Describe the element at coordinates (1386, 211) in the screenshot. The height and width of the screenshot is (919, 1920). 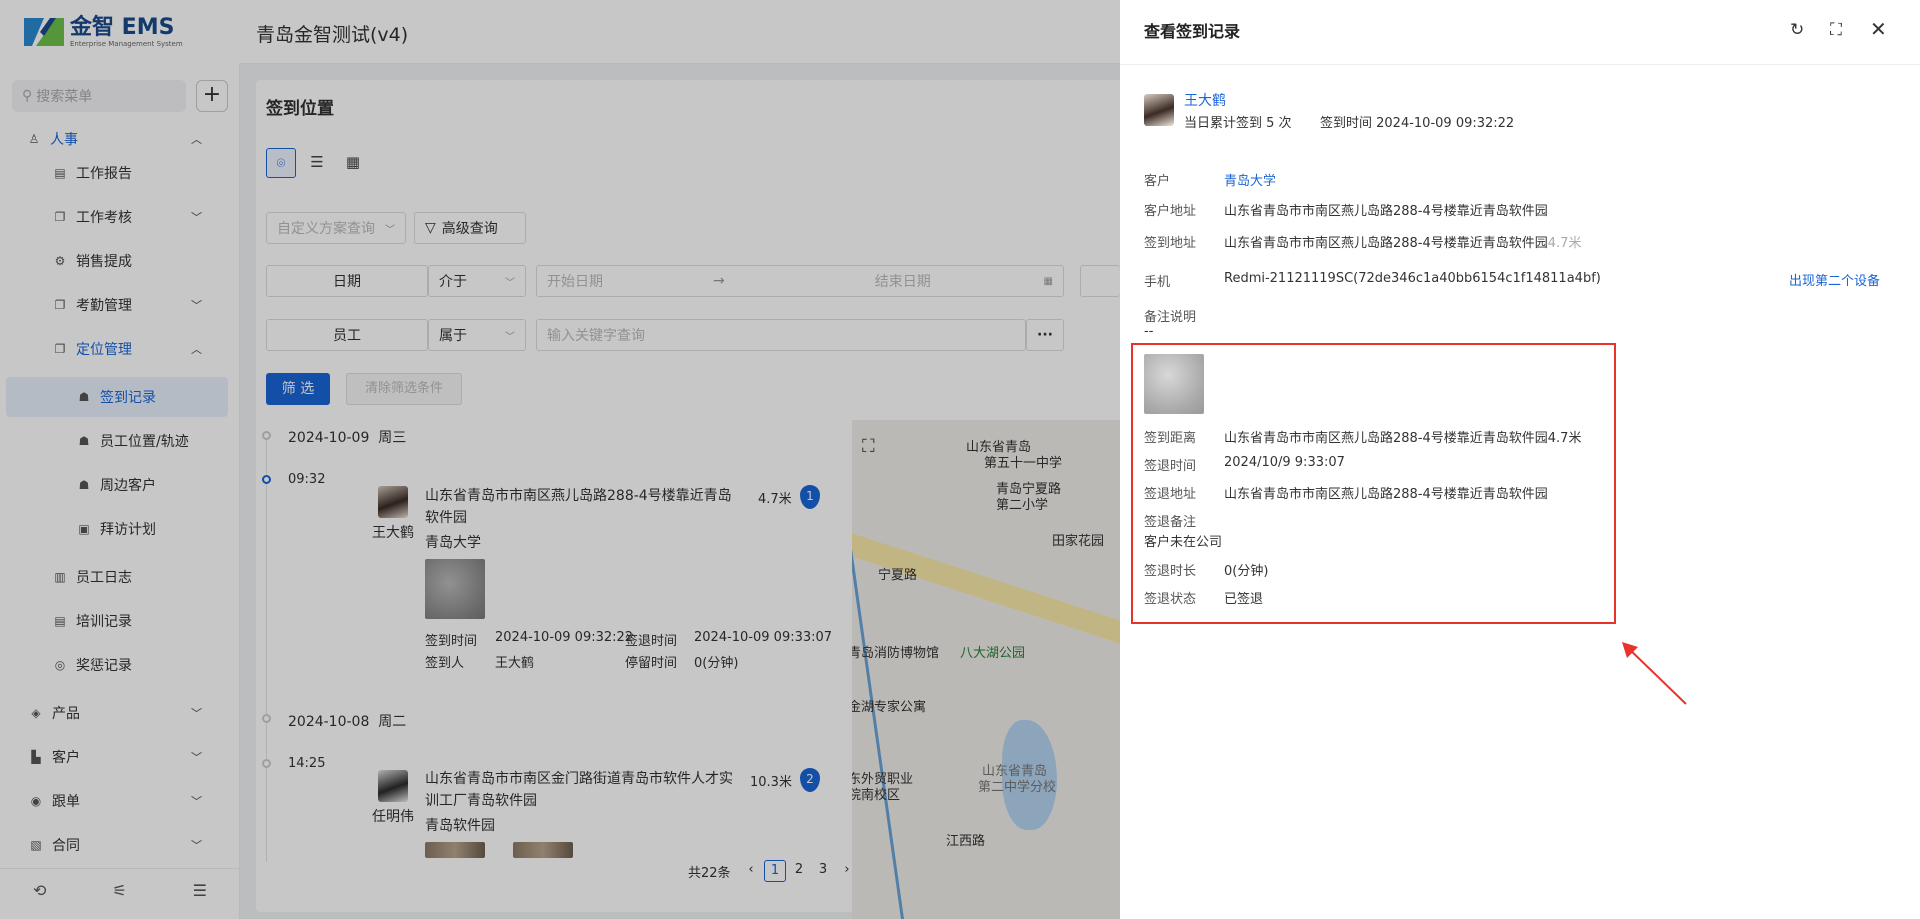
I see `customer-address-value: 山东省青岛市市南区燕儿岛路288-4号楼靠近青岛软件园` at that location.